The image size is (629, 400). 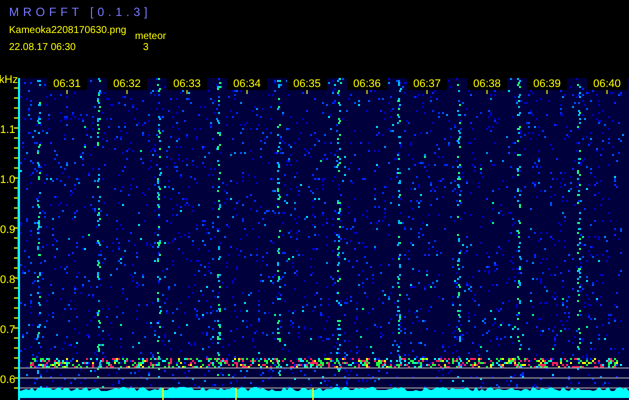 What do you see at coordinates (7, 230) in the screenshot?
I see `frequency-label: 0.9` at bounding box center [7, 230].